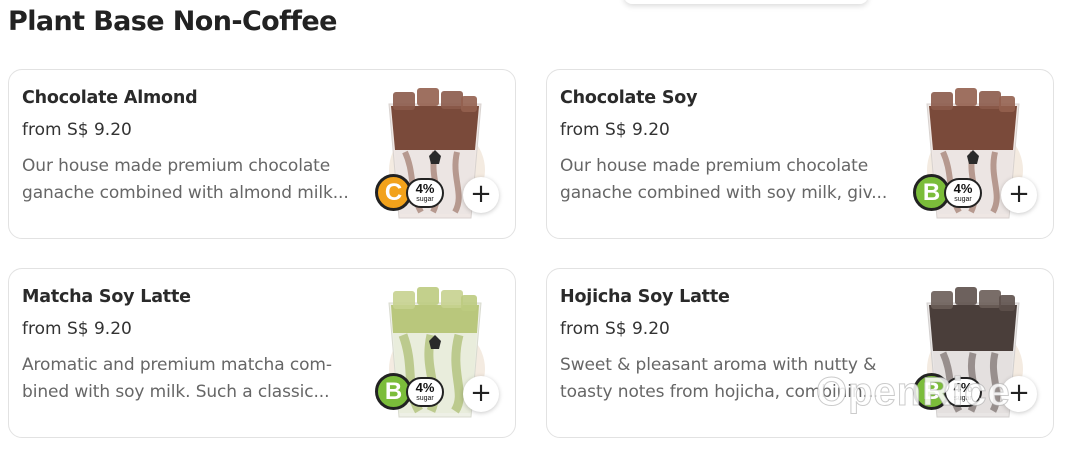  What do you see at coordinates (106, 297) in the screenshot?
I see `product-name: Matcha Soy Latte` at bounding box center [106, 297].